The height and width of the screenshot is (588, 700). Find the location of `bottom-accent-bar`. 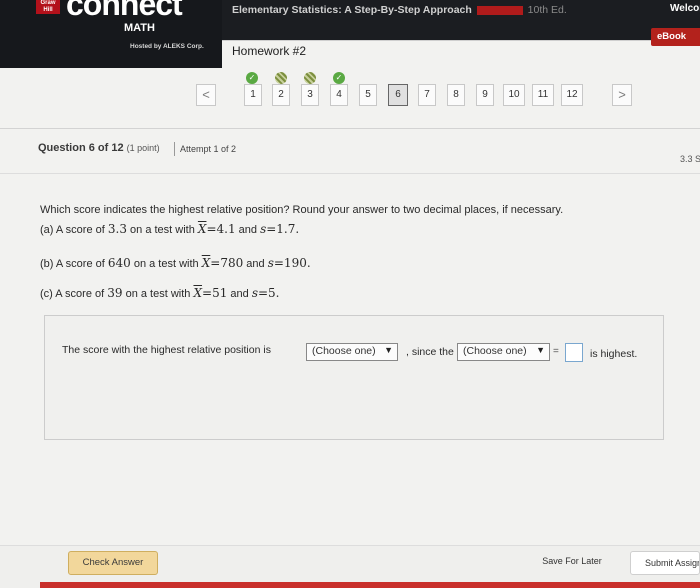

bottom-accent-bar is located at coordinates (370, 585).